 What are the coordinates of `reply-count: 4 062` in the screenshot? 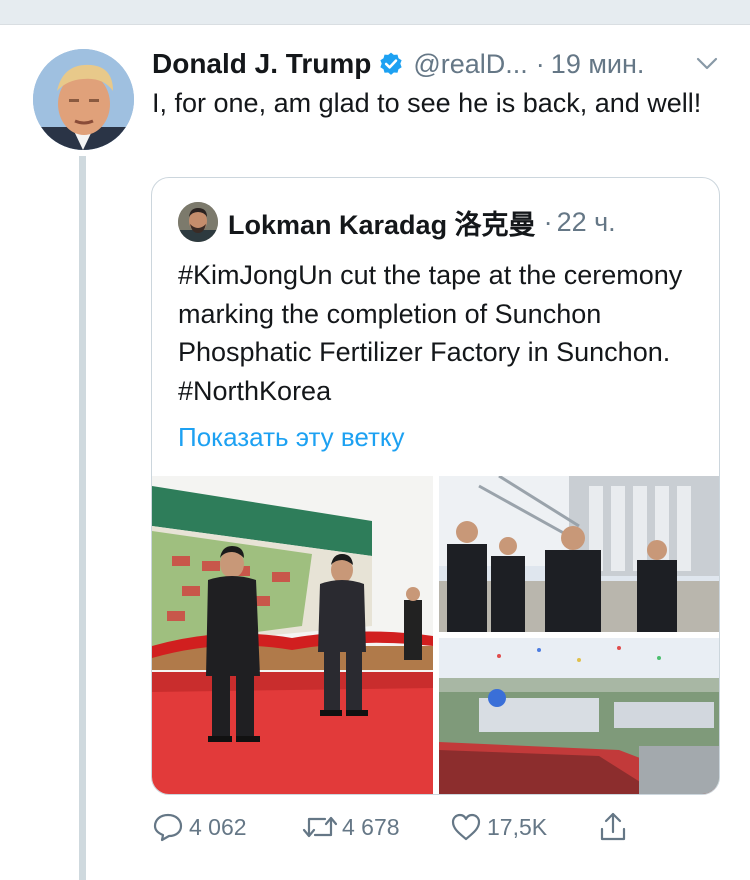 It's located at (218, 826).